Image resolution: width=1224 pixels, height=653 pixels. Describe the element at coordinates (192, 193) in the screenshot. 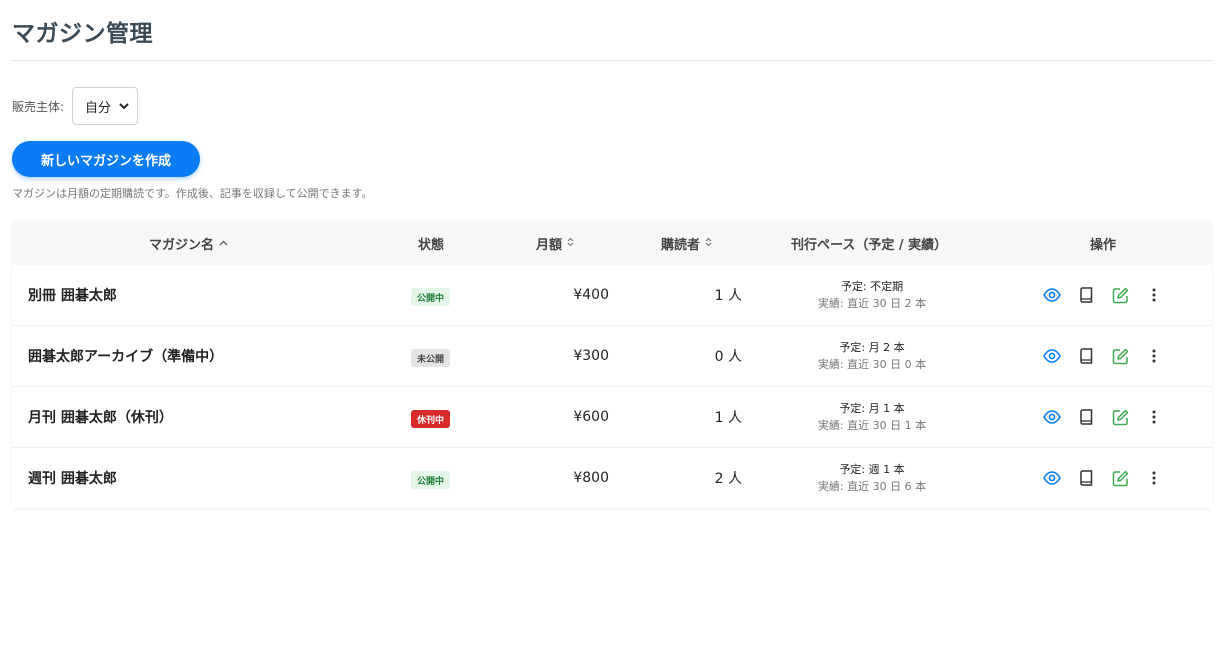

I see `create-help-text: マガジンは月額の定期購読です。作成後、記事を収録して公開できます。` at that location.